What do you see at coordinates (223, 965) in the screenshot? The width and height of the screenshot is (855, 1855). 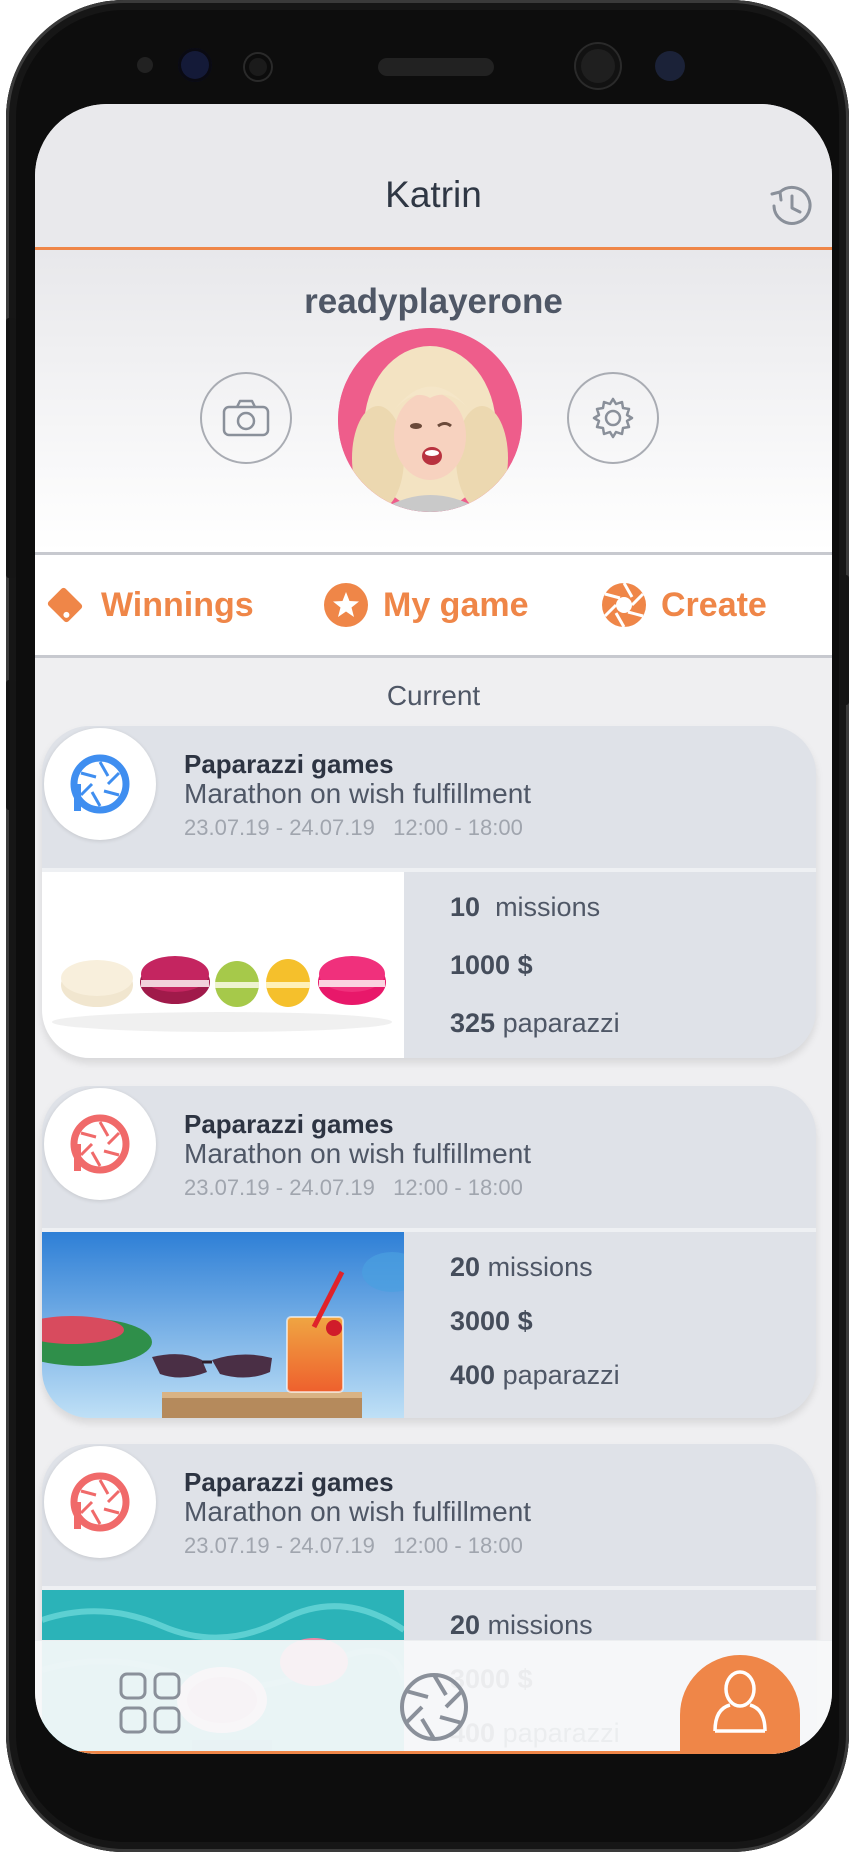 I see `macarons-image` at bounding box center [223, 965].